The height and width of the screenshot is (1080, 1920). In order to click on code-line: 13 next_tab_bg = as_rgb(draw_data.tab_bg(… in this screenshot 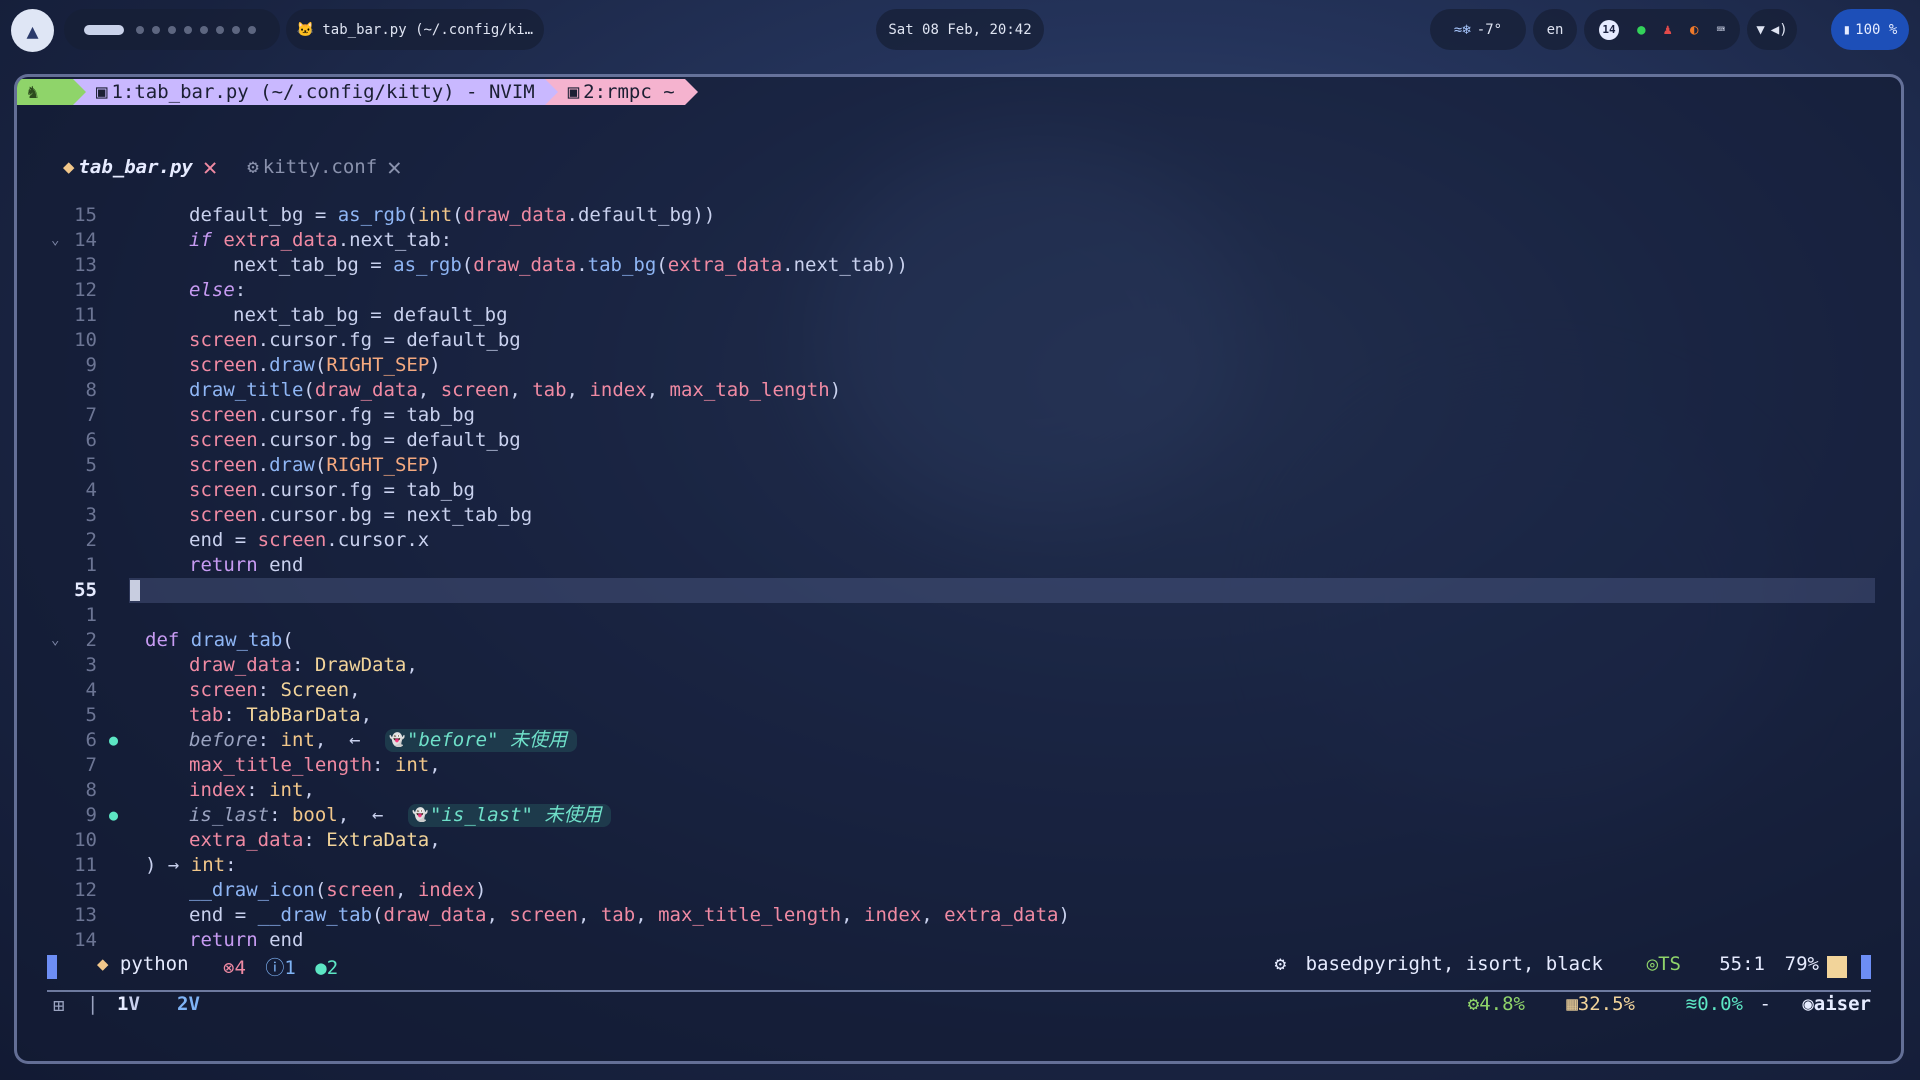, I will do `click(959, 265)`.